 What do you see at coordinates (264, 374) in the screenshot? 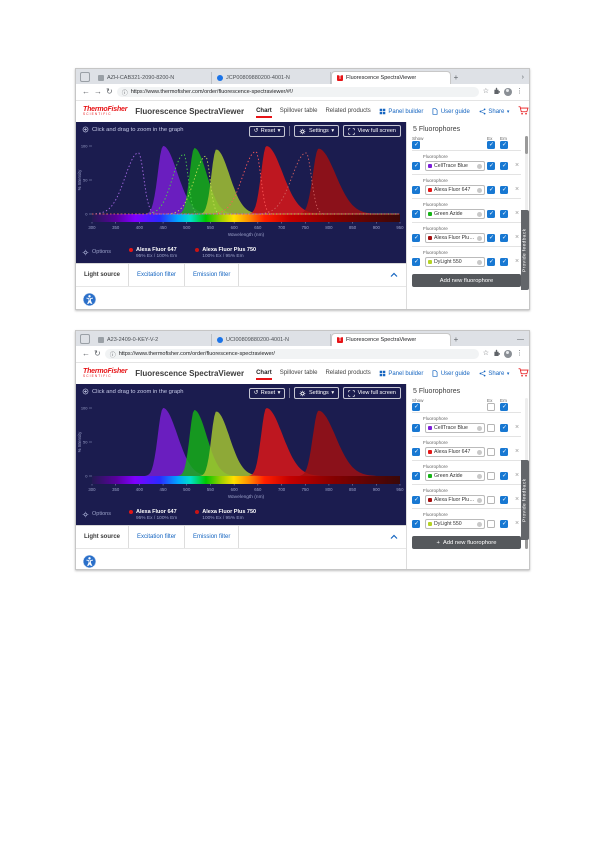
I see `tab-chart: Chart` at bounding box center [264, 374].